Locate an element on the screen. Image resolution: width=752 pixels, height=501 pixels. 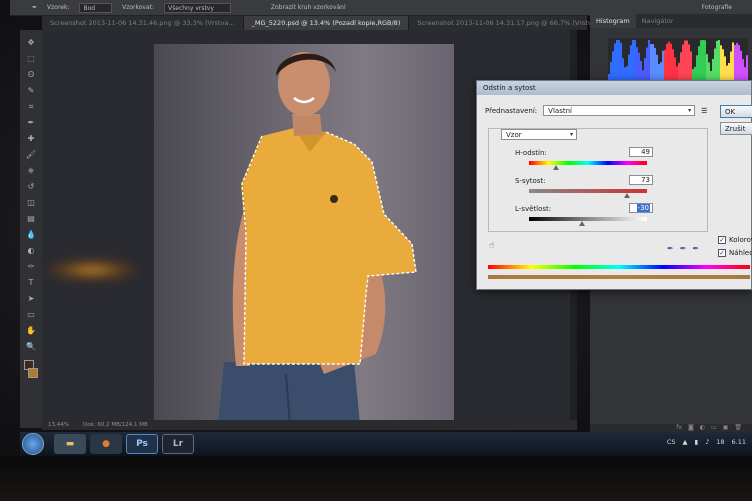
type-icon: T is located at coordinates (31, 282).